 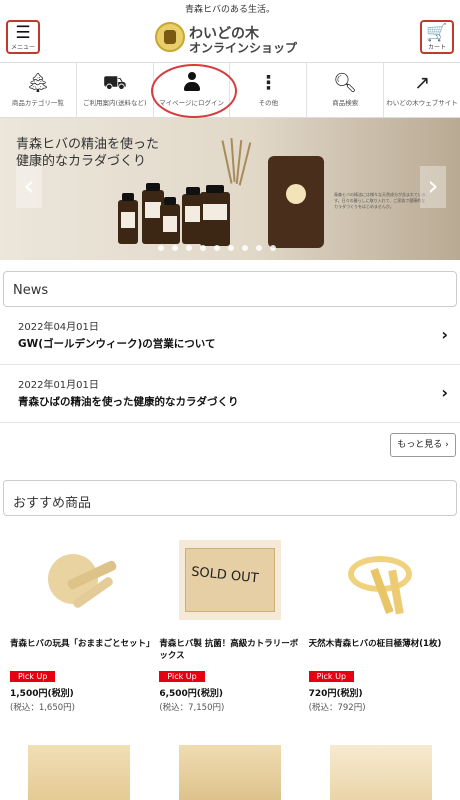 I want to click on news-heading: News, so click(x=230, y=289).